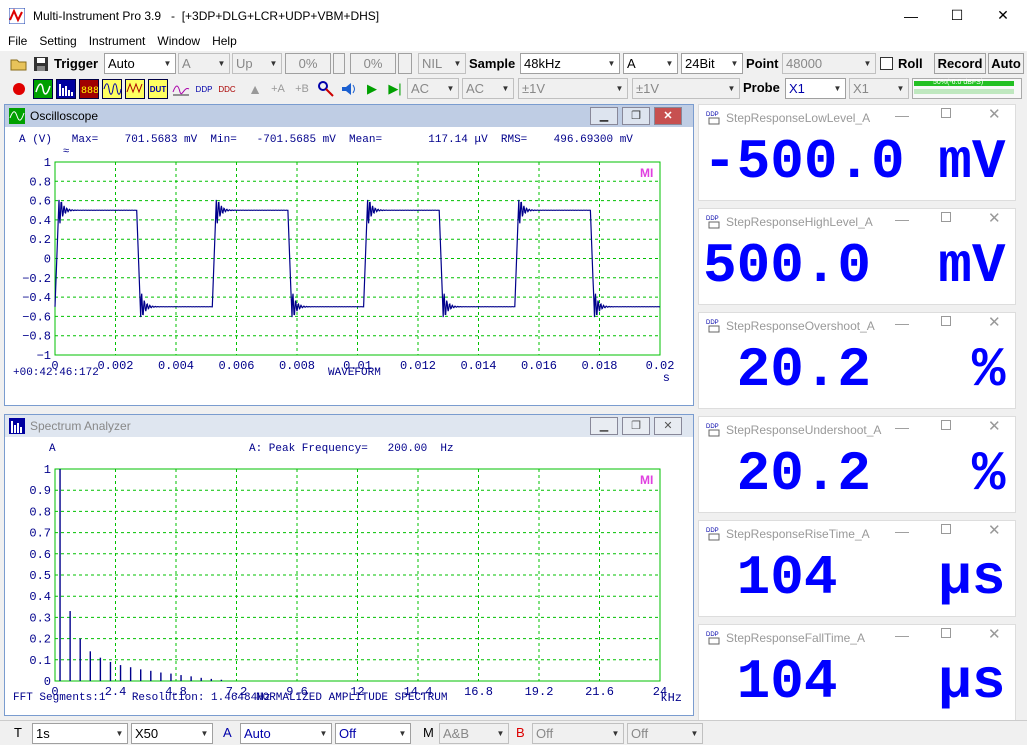  What do you see at coordinates (1003, 15) in the screenshot?
I see `close-button: ✕` at bounding box center [1003, 15].